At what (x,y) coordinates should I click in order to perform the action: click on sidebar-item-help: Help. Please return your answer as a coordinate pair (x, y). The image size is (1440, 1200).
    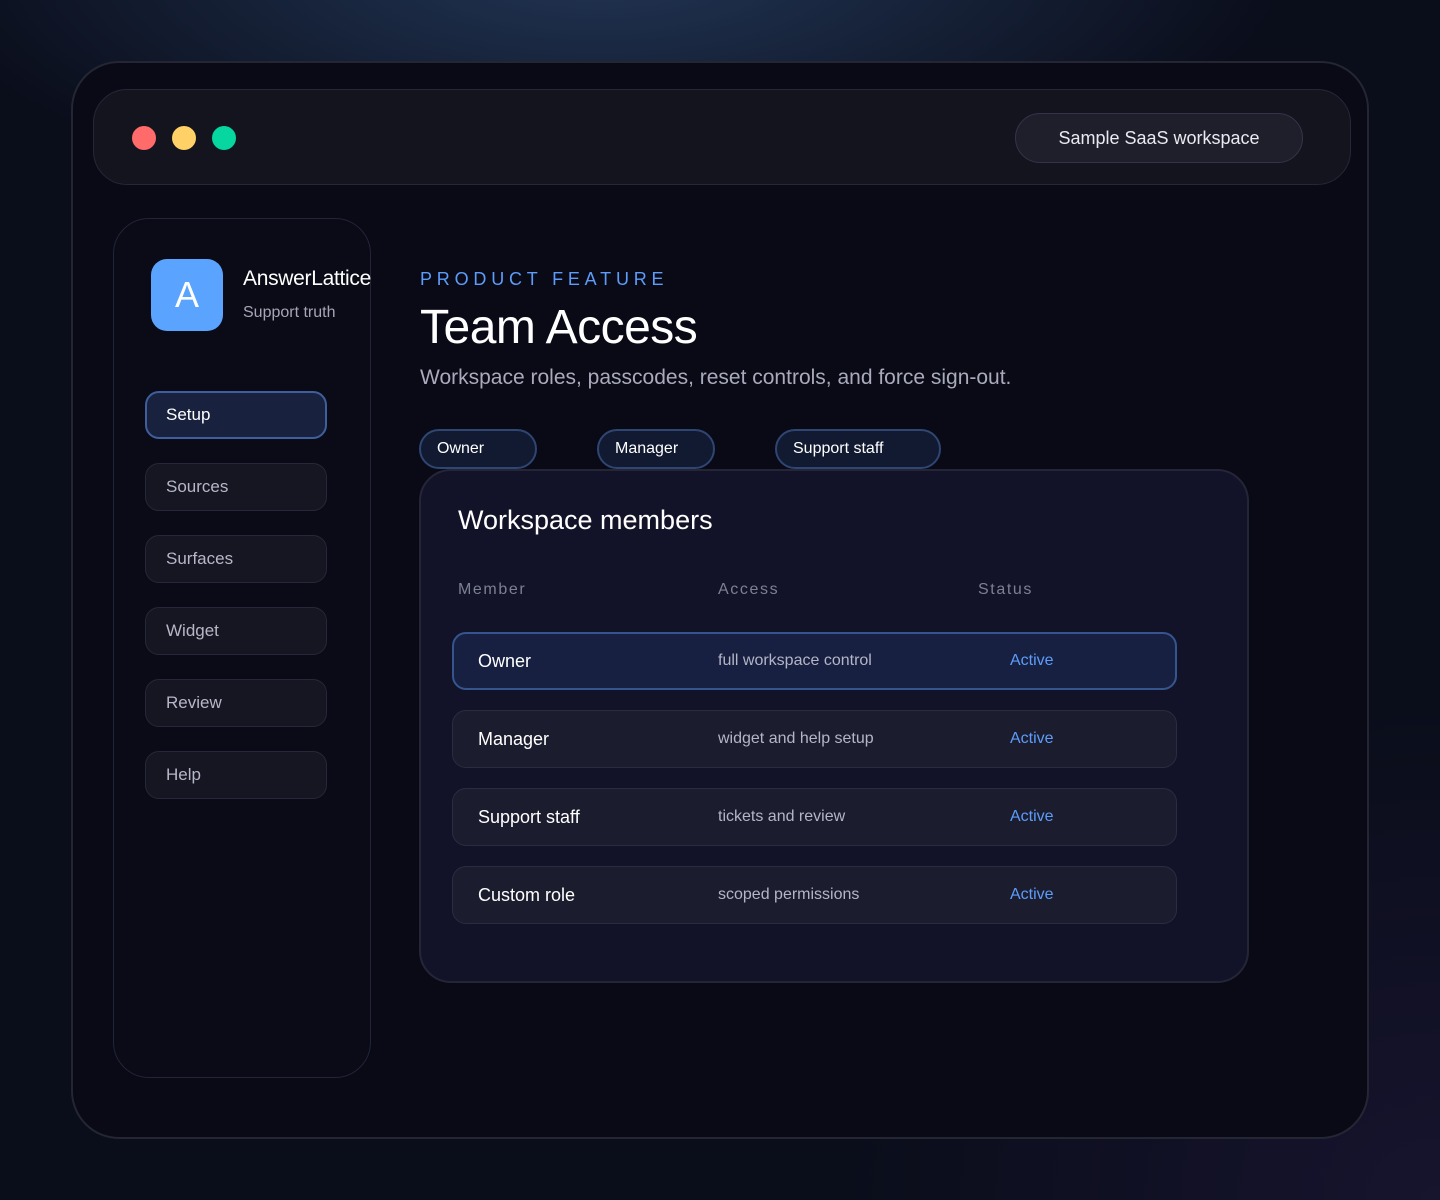
    Looking at the image, I should click on (236, 775).